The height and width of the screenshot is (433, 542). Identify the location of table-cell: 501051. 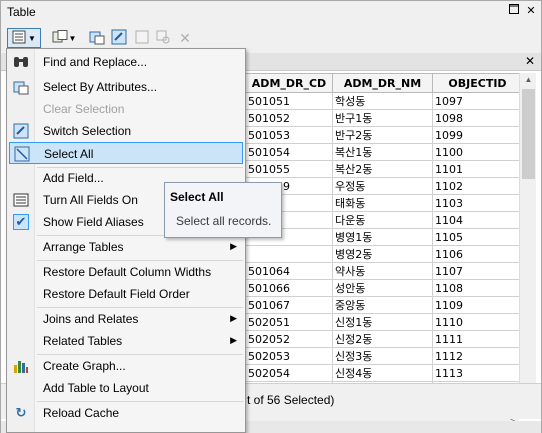
(289, 101).